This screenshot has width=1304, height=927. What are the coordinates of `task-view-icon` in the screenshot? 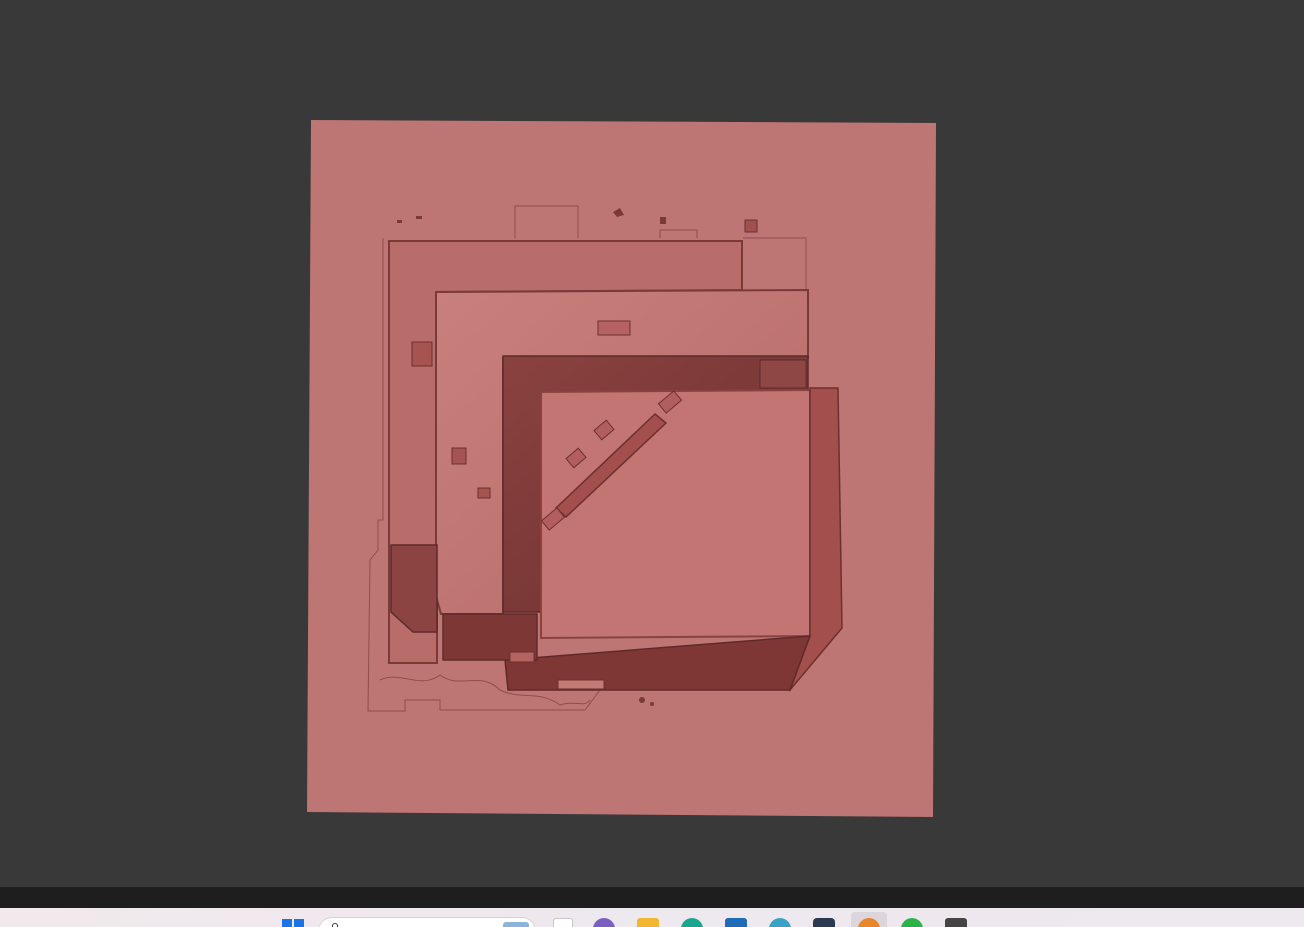 It's located at (563, 922).